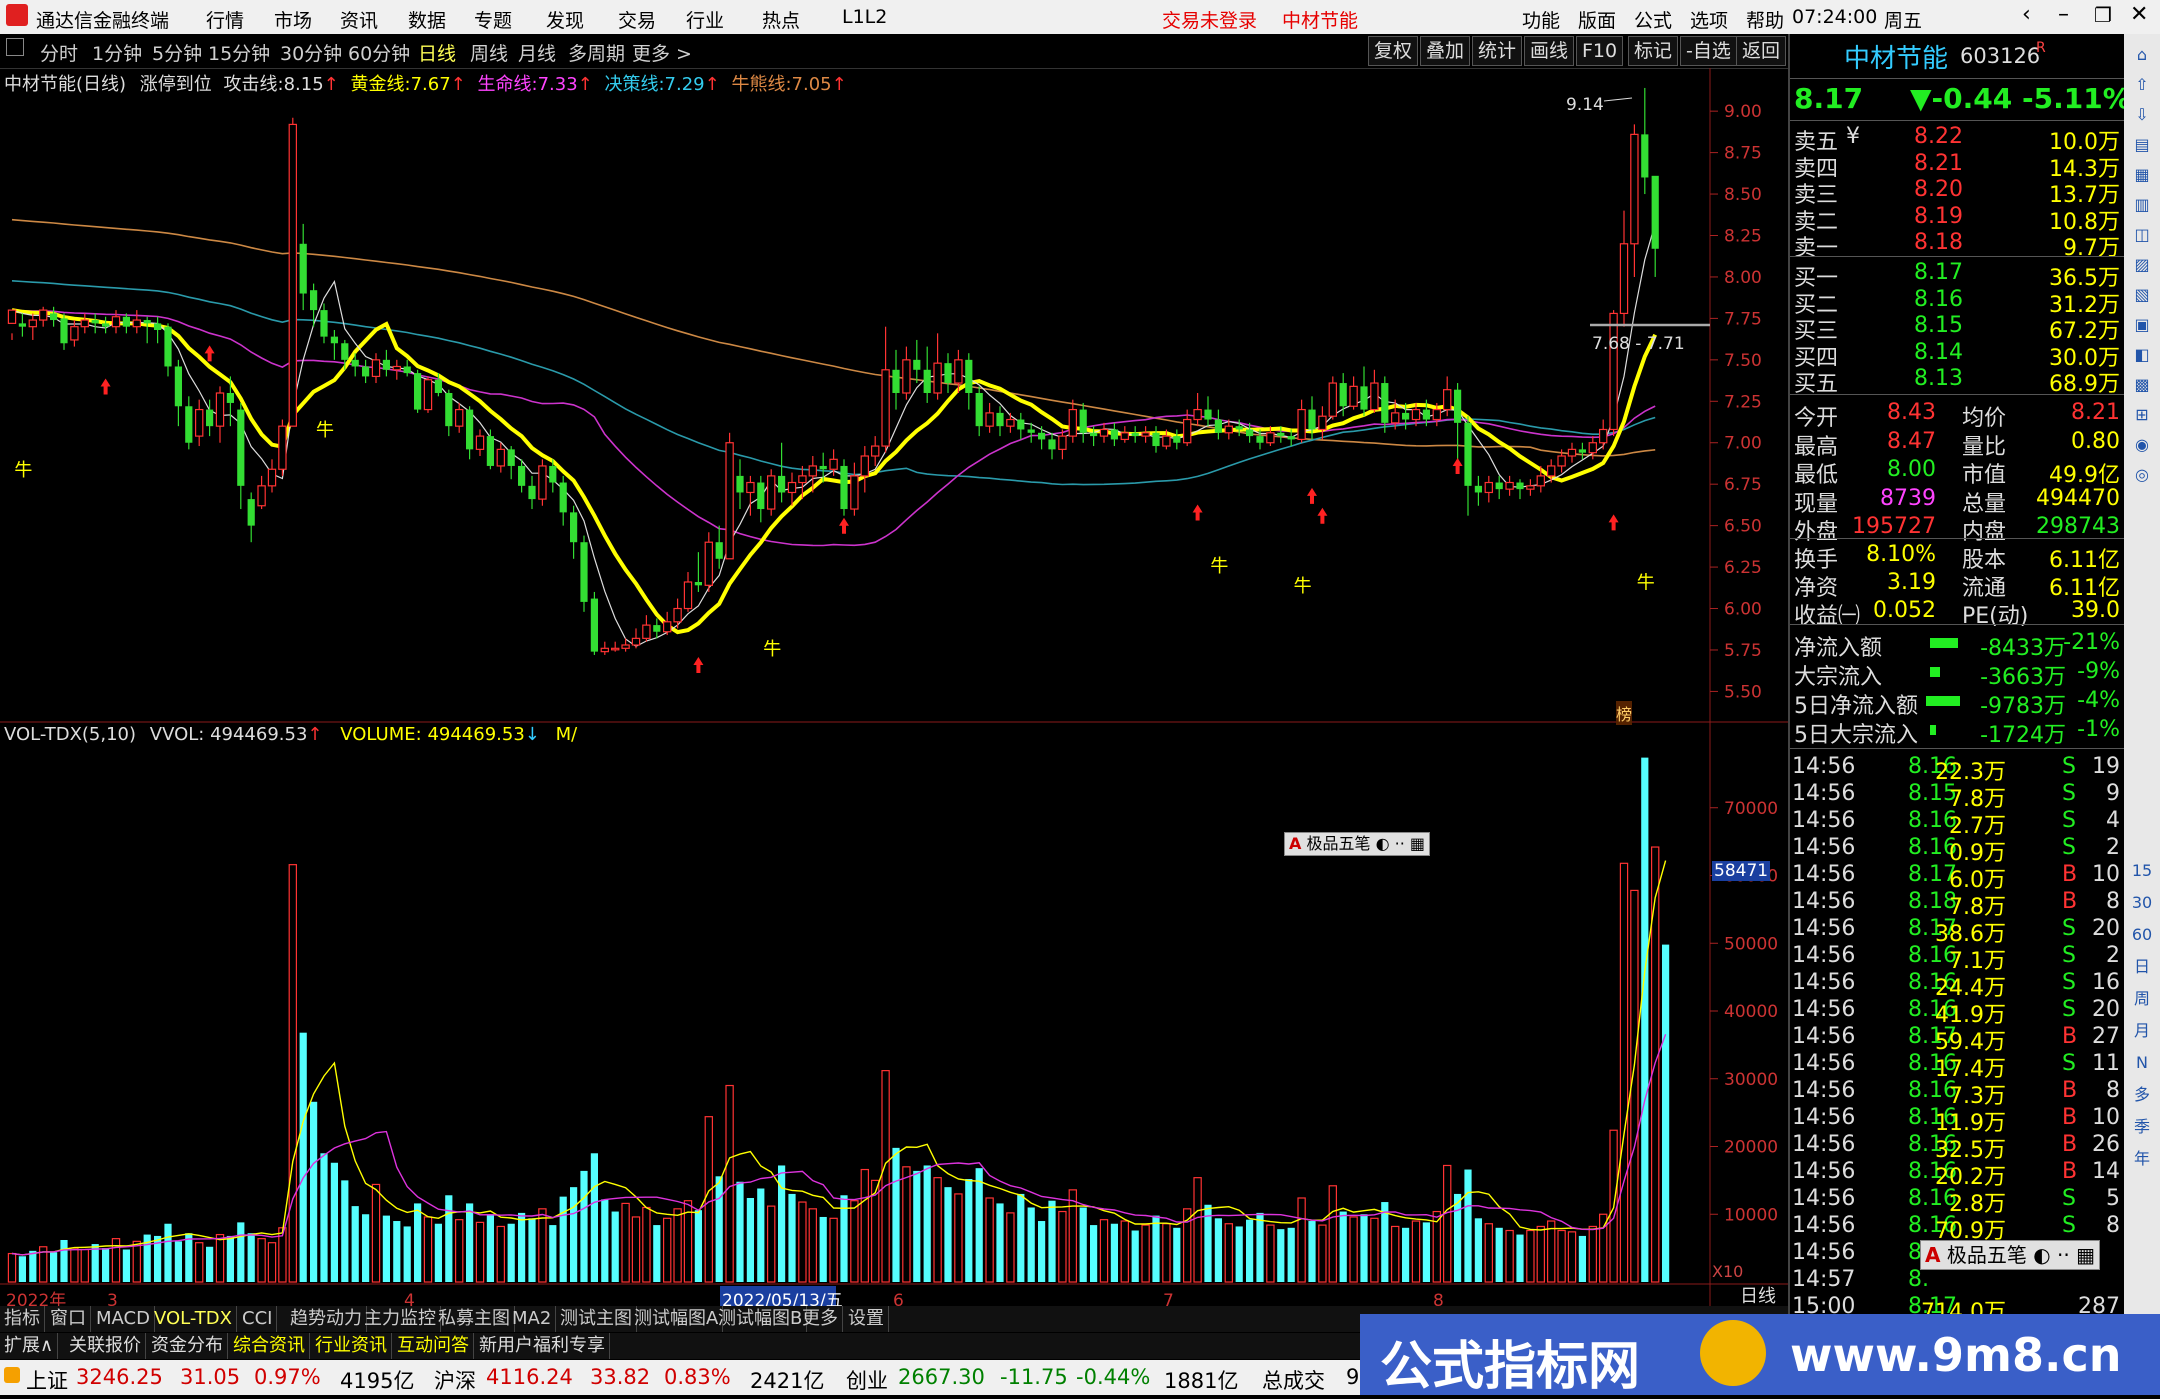 This screenshot has height=1399, width=2160. Describe the element at coordinates (662, 52) in the screenshot. I see `period-tab-10: 更多 >` at that location.